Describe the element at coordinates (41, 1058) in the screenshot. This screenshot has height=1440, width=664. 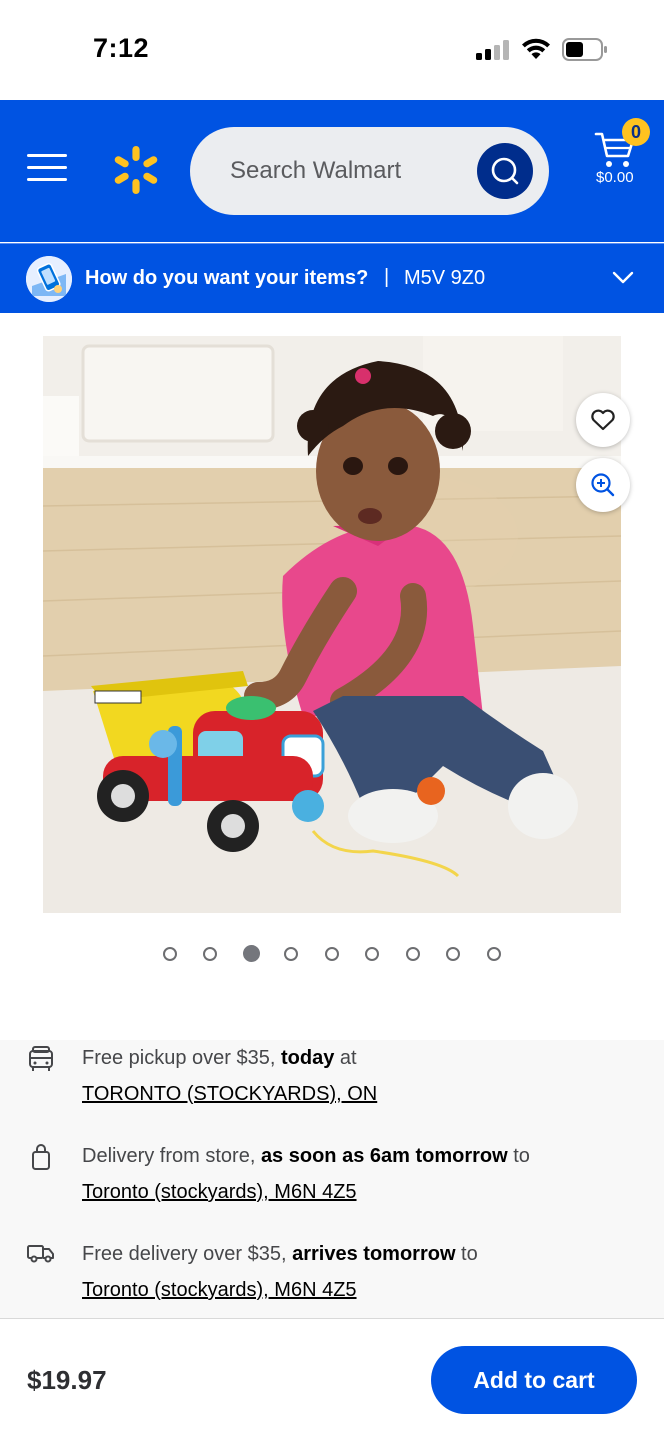
I see `store-pickup-icon` at that location.